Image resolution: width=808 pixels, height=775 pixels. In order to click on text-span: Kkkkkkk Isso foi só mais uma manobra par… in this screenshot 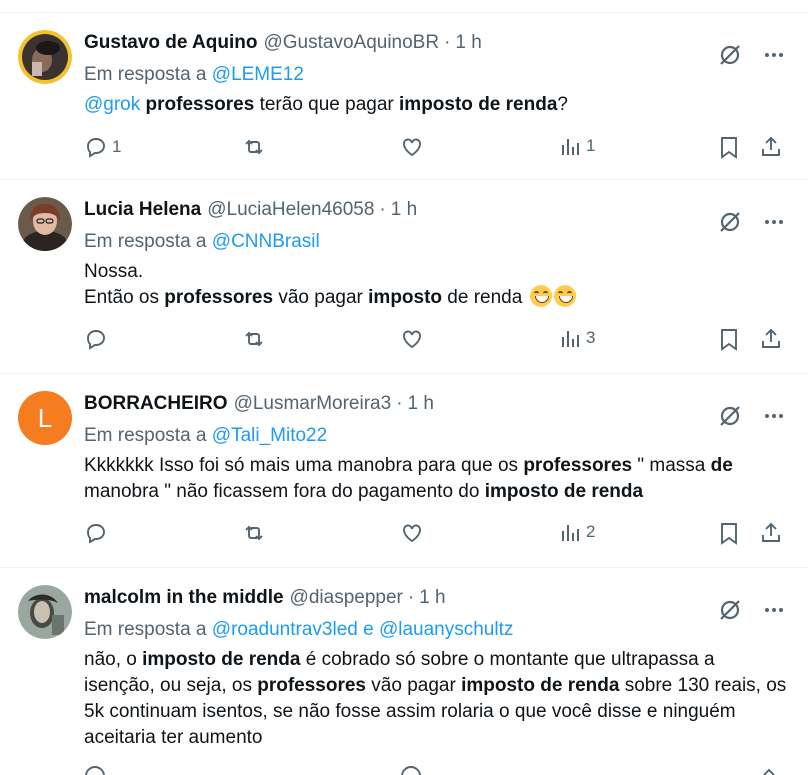, I will do `click(304, 465)`.